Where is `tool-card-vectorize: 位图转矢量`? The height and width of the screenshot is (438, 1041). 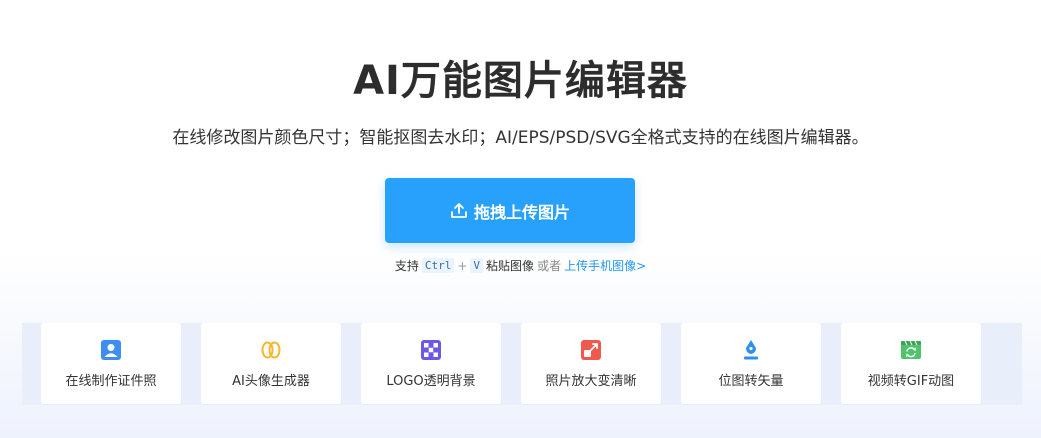
tool-card-vectorize: 位图转矢量 is located at coordinates (751, 363).